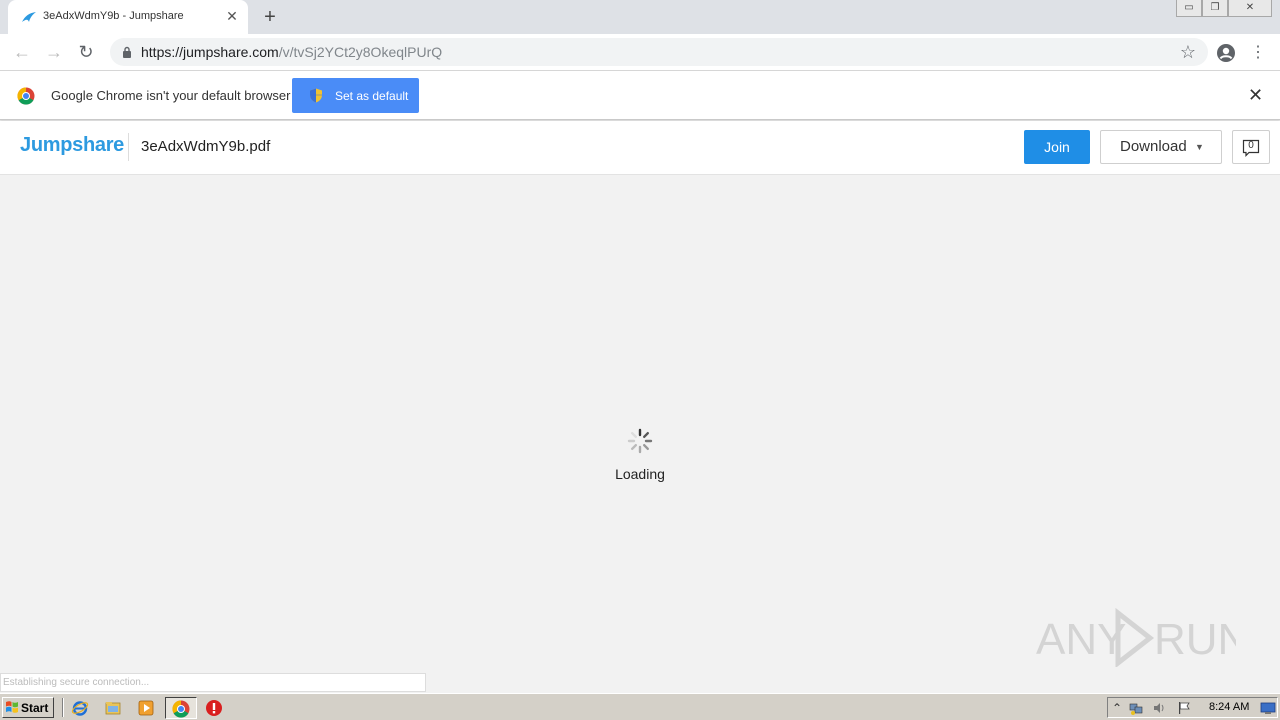 The width and height of the screenshot is (1280, 720). I want to click on loading-spinner-icon, so click(640, 441).